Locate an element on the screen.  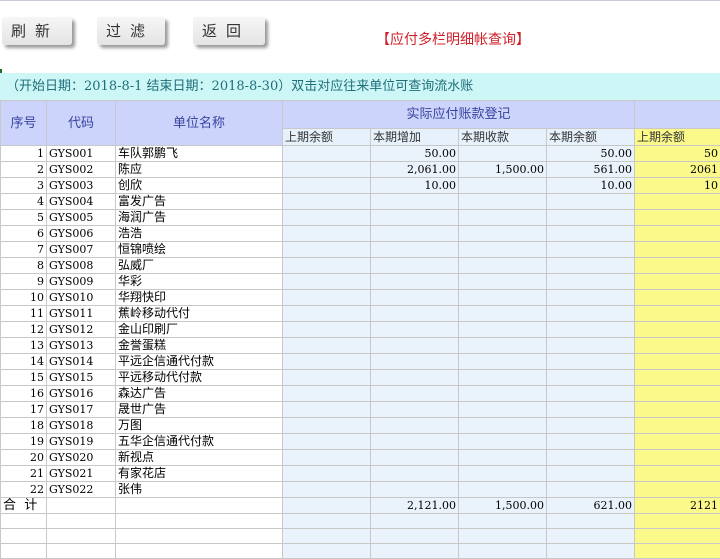
name-cell: 华彩 is located at coordinates (199, 282).